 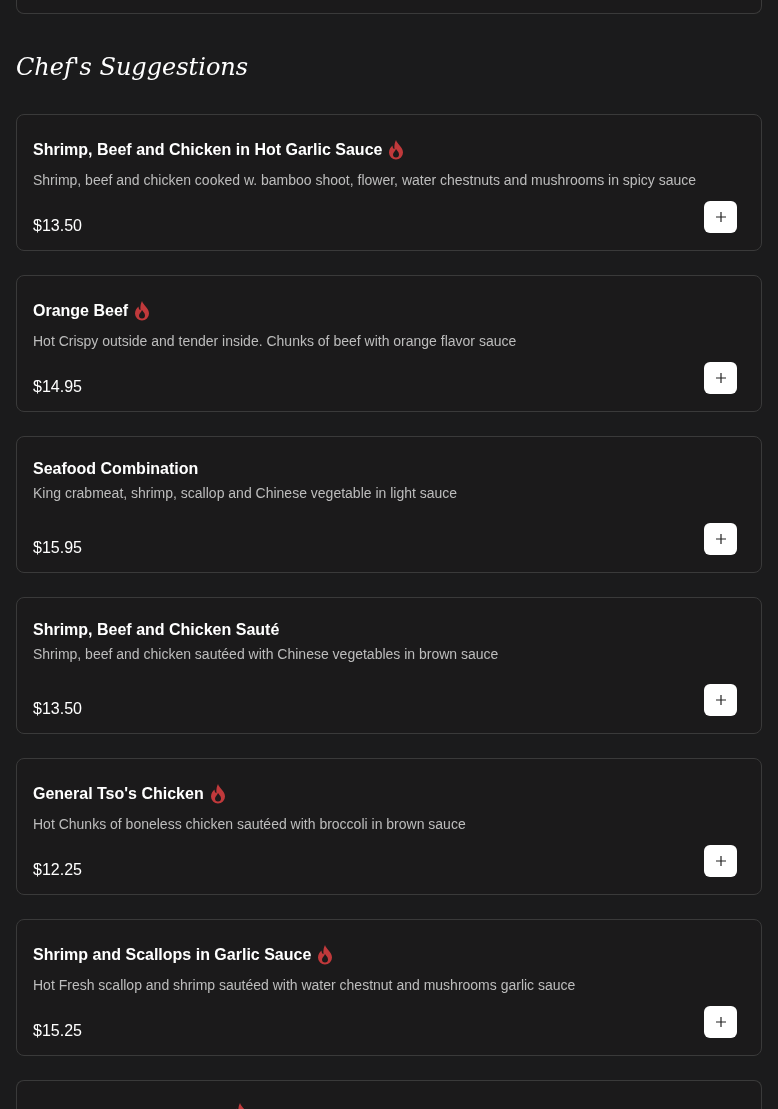 What do you see at coordinates (118, 794) in the screenshot?
I see `item-name: General Tso's Chicken` at bounding box center [118, 794].